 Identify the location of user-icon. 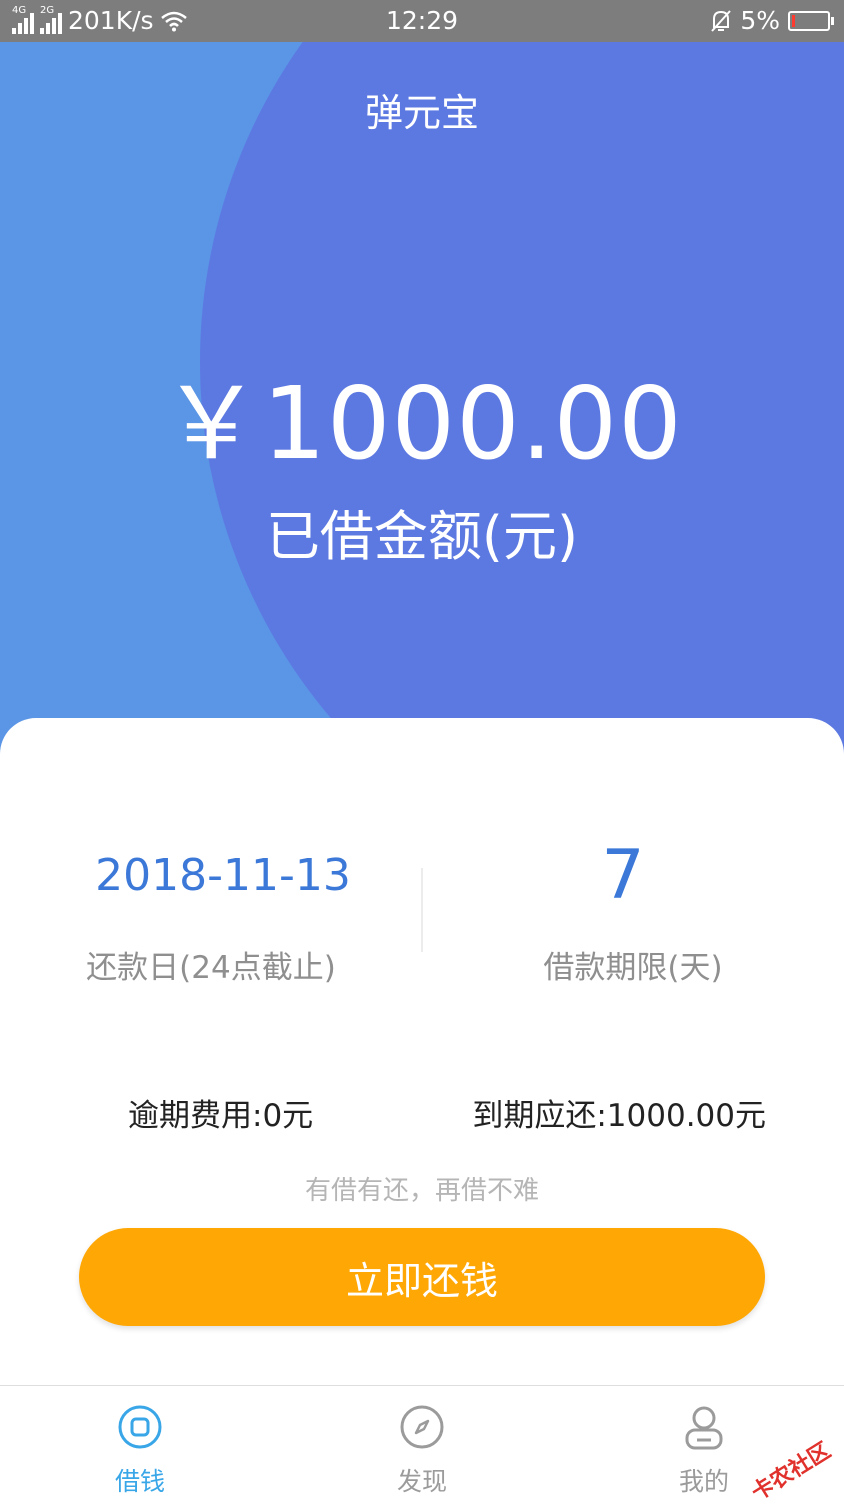
(704, 1428).